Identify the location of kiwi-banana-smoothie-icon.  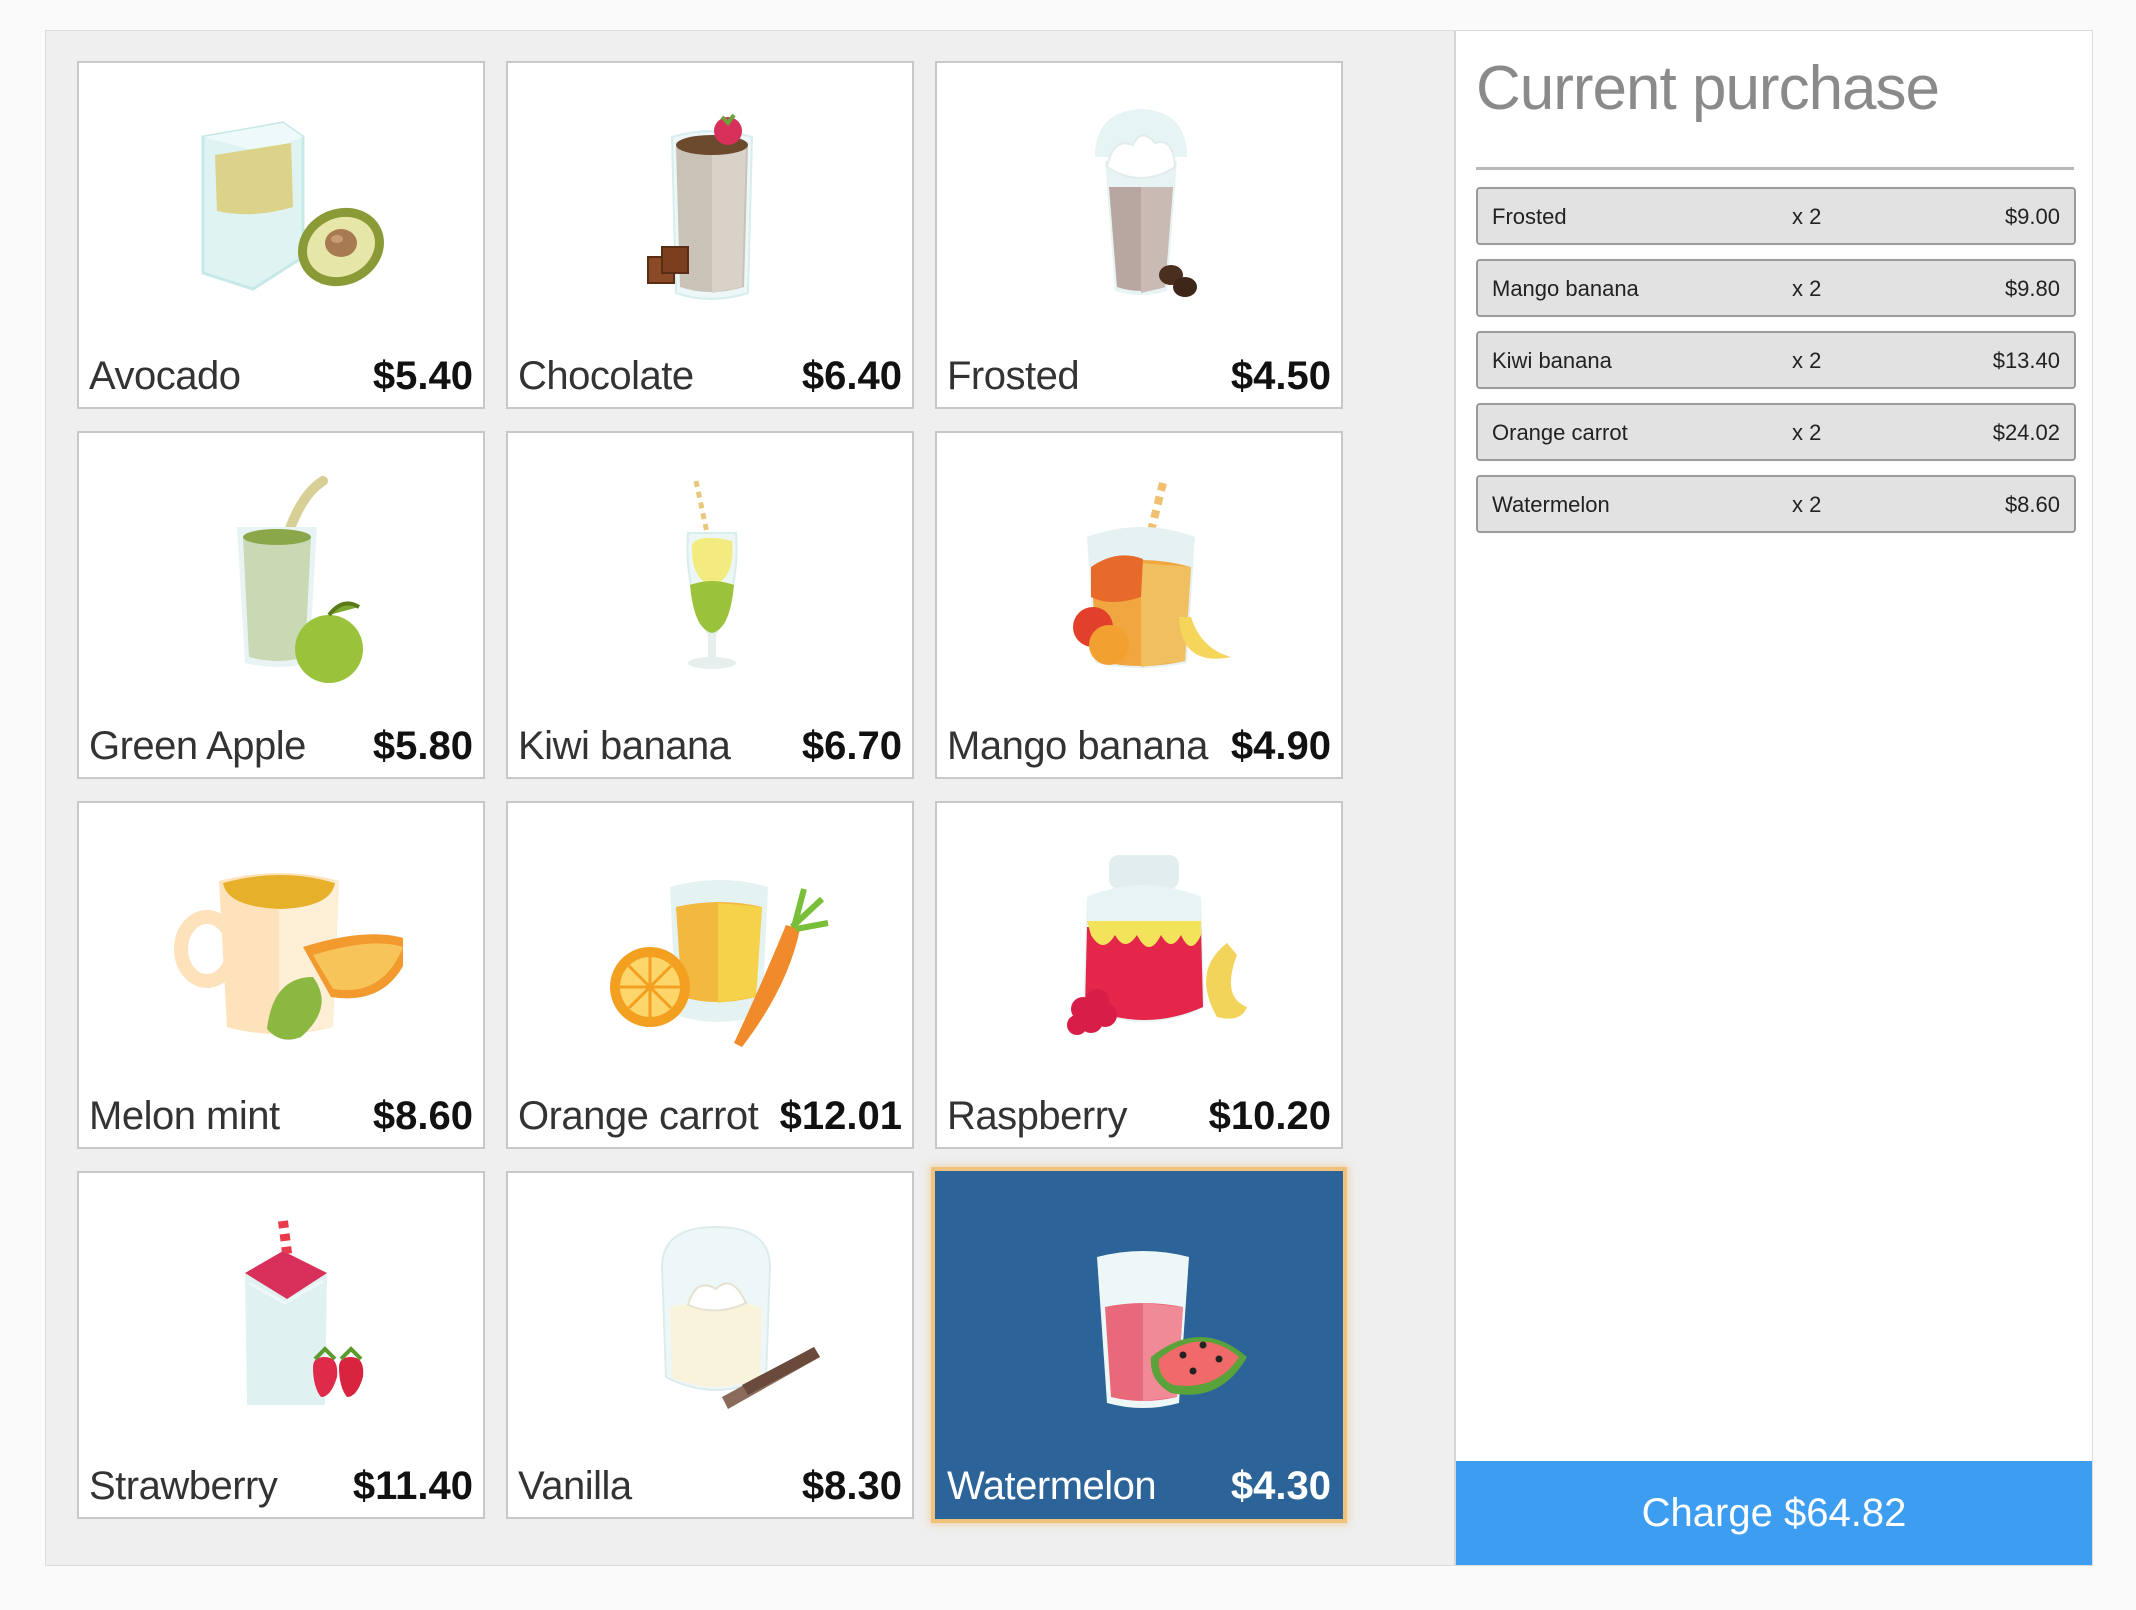
(712, 574).